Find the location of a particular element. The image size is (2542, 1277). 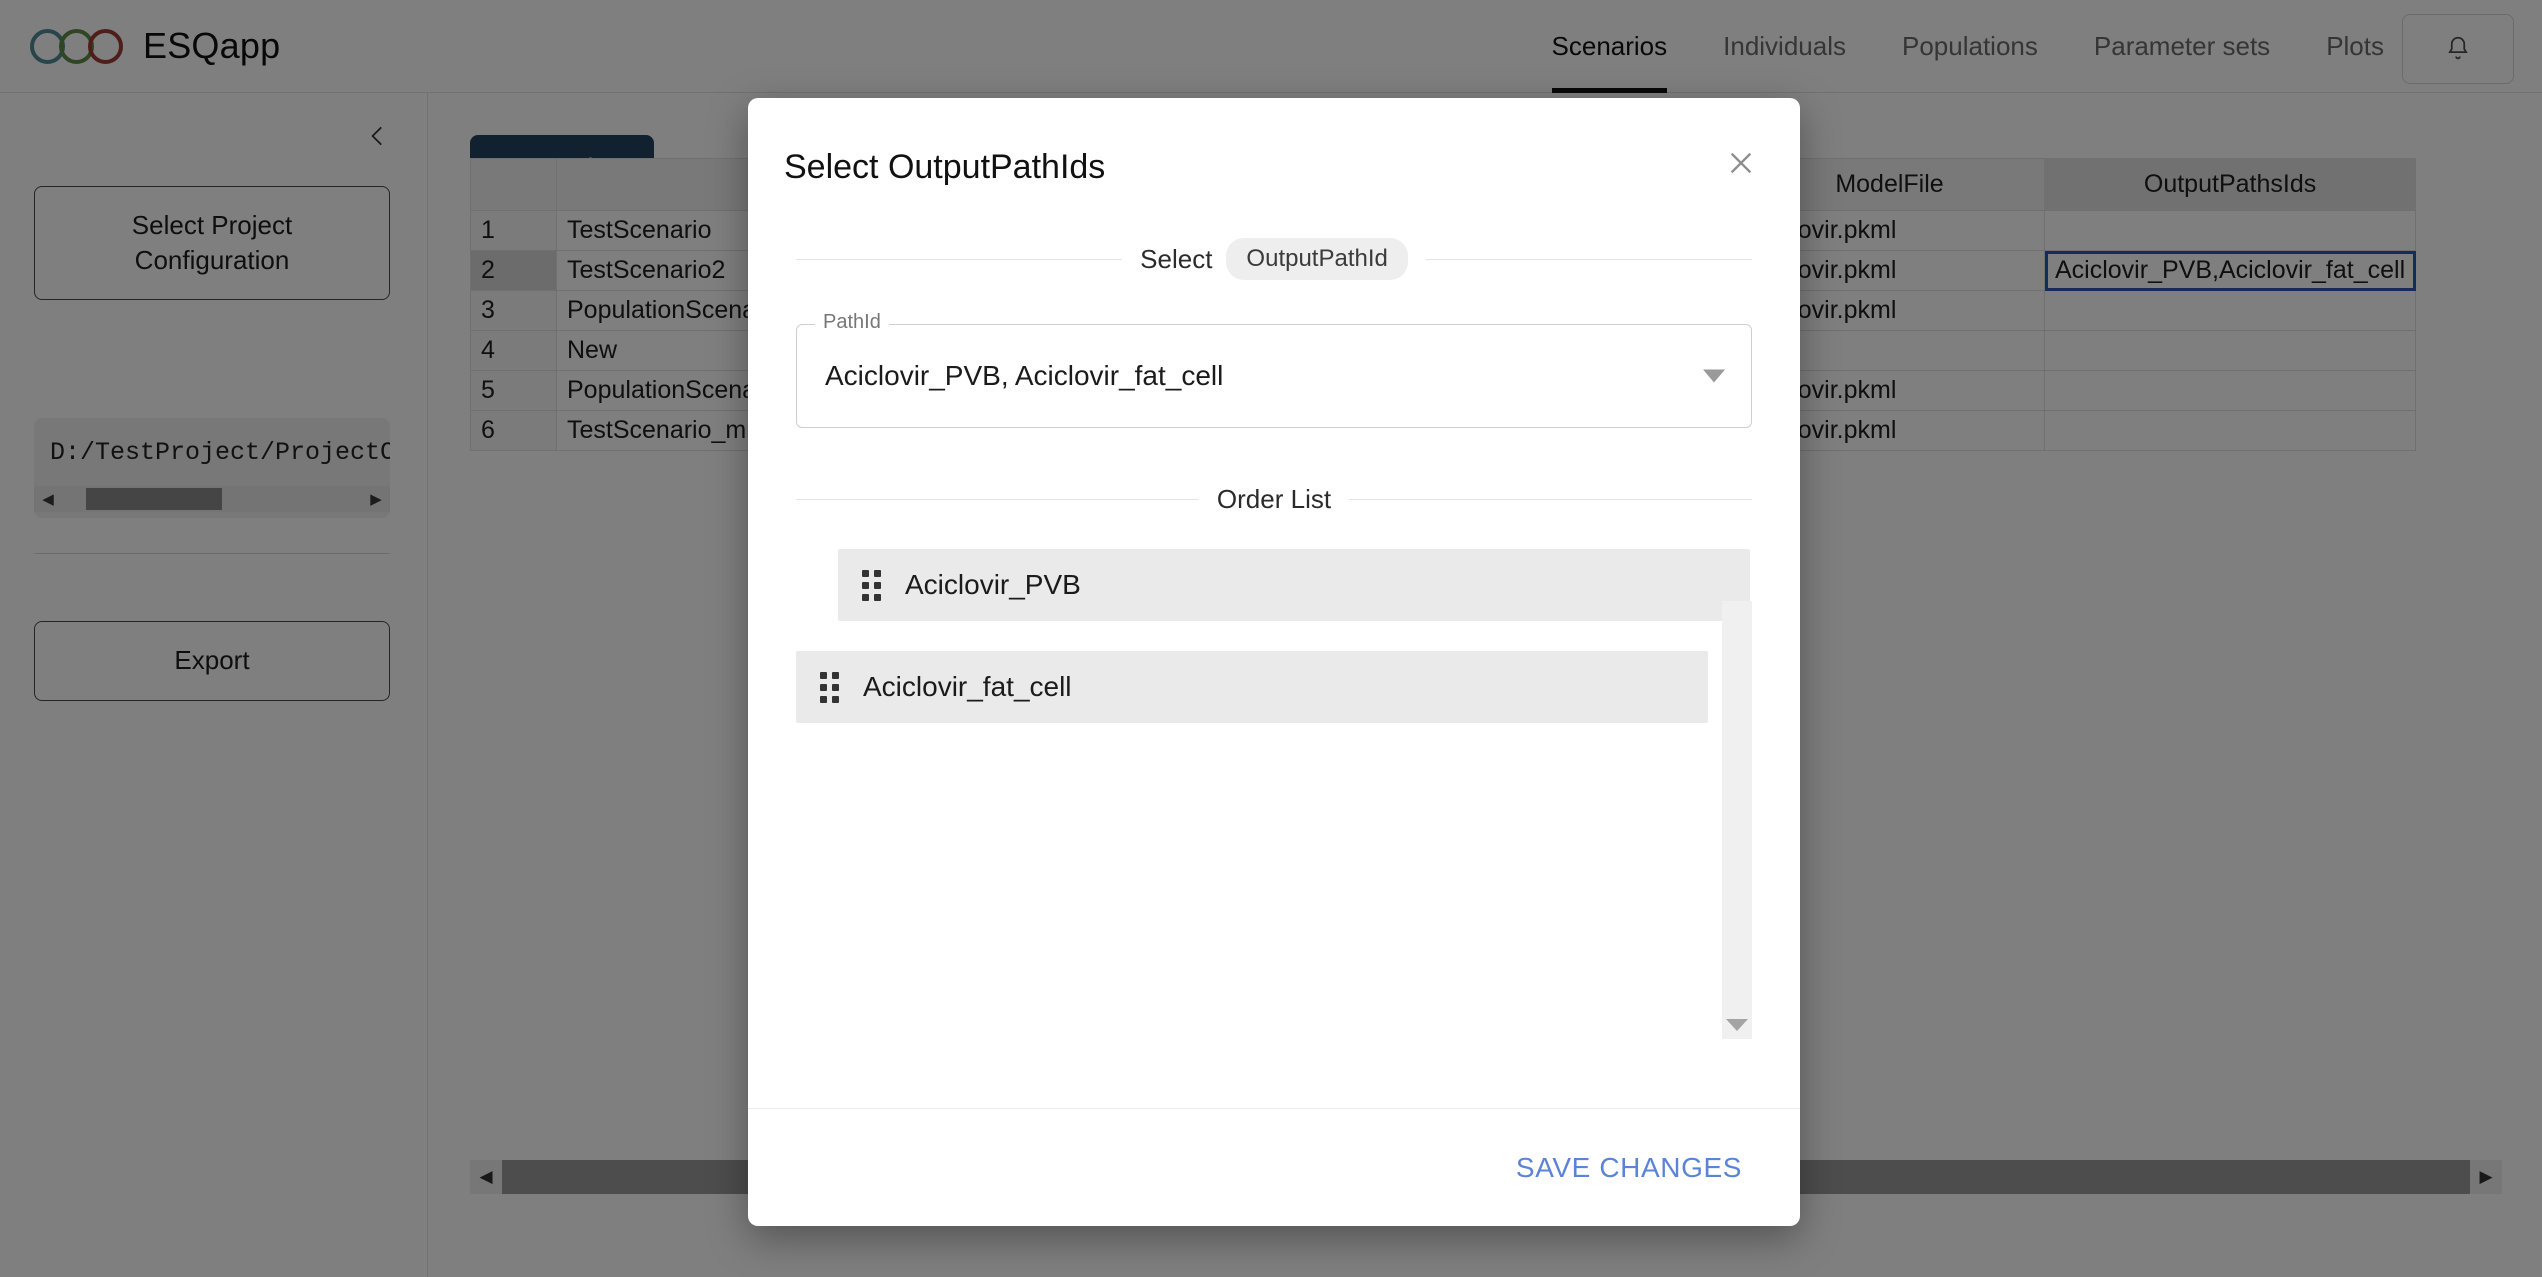

outputpathid-chip: OutputPathId is located at coordinates (1317, 259).